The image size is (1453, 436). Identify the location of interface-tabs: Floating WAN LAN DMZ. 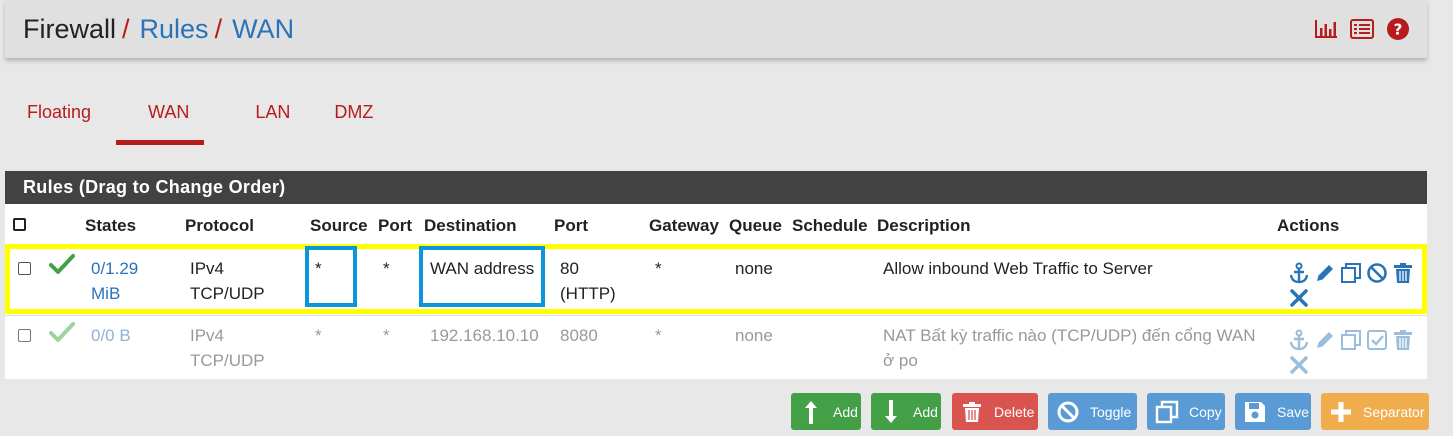
(200, 117).